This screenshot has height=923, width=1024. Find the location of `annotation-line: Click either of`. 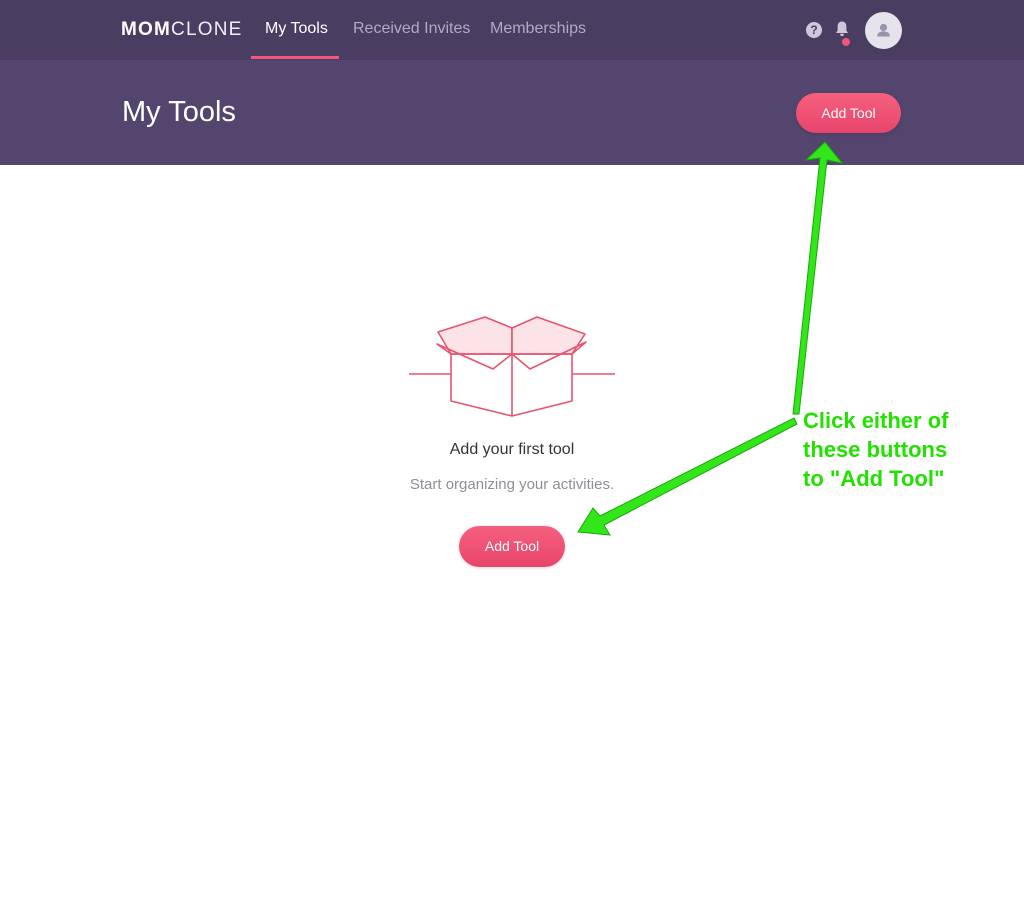

annotation-line: Click either of is located at coordinates (876, 420).